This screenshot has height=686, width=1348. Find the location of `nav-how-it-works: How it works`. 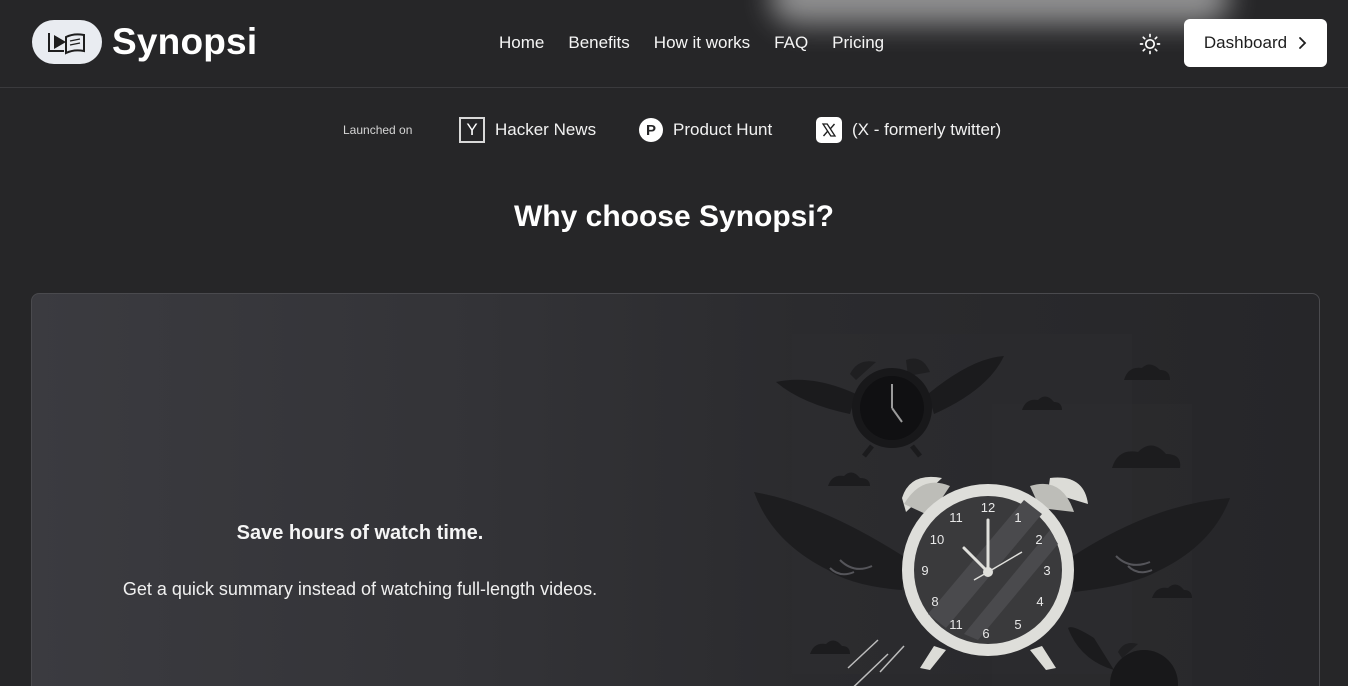

nav-how-it-works: How it works is located at coordinates (702, 43).